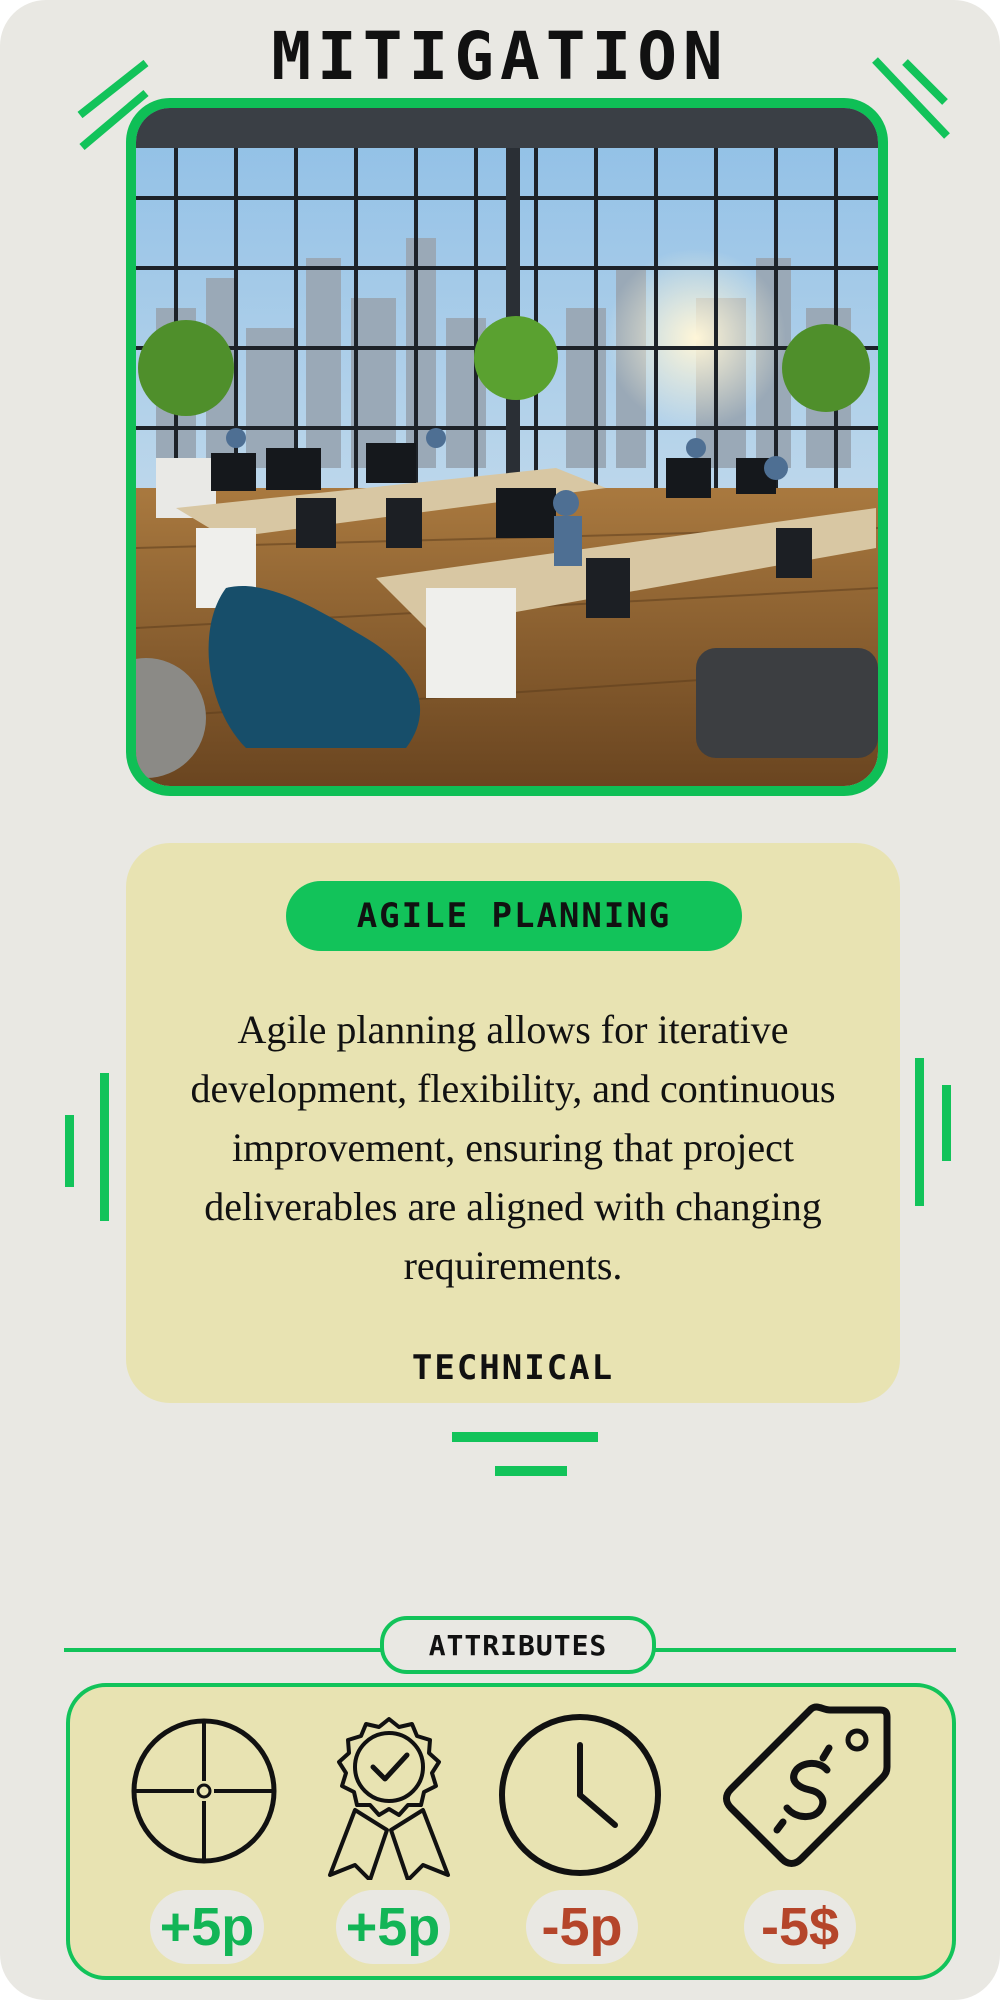  Describe the element at coordinates (580, 1795) in the screenshot. I see `clock-icon` at that location.